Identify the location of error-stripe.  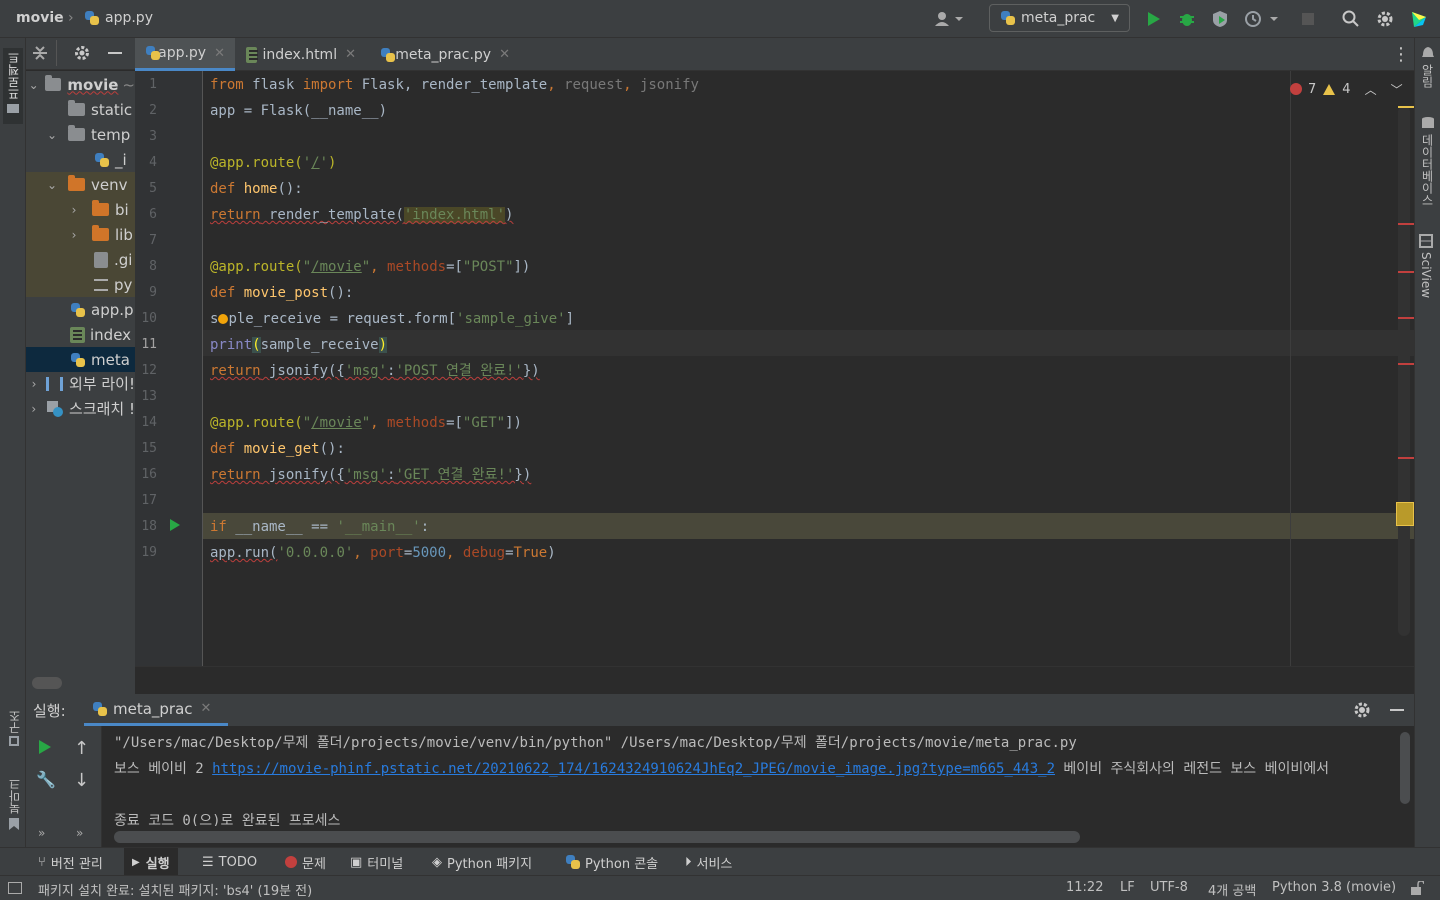
(1405, 371).